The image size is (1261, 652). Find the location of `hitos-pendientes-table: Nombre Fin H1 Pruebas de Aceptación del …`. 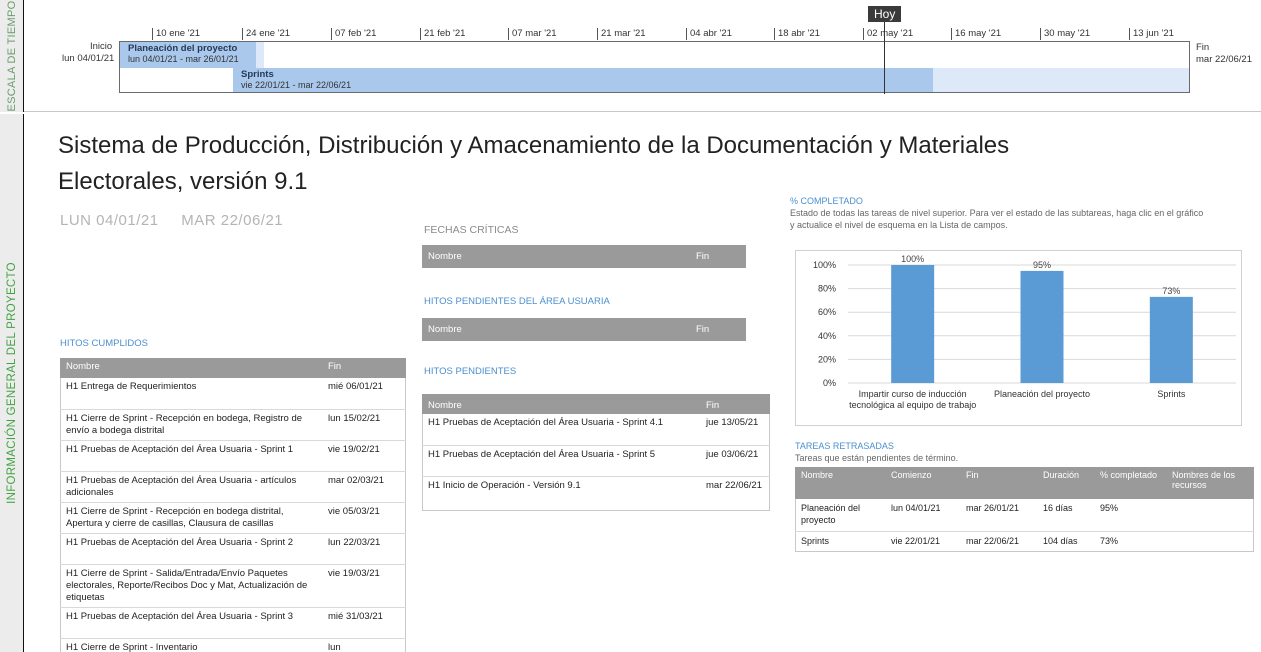

hitos-pendientes-table: Nombre Fin H1 Pruebas de Aceptación del … is located at coordinates (596, 450).